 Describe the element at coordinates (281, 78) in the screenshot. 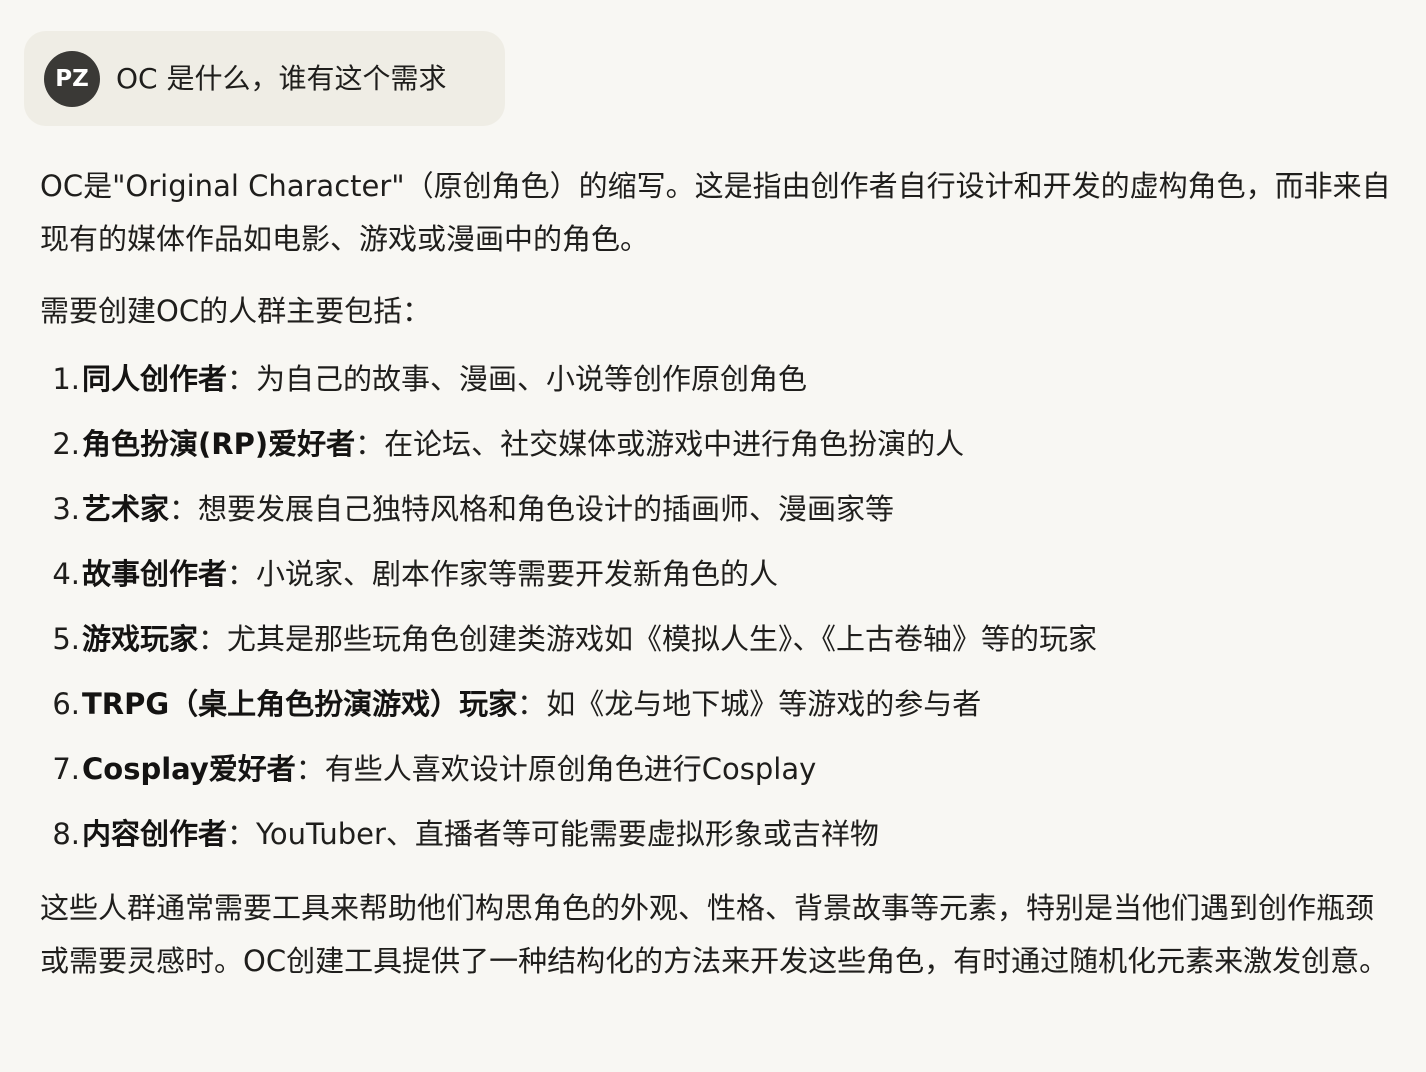

I see `user-message-text: OC 是什么，谁有这个需求` at that location.